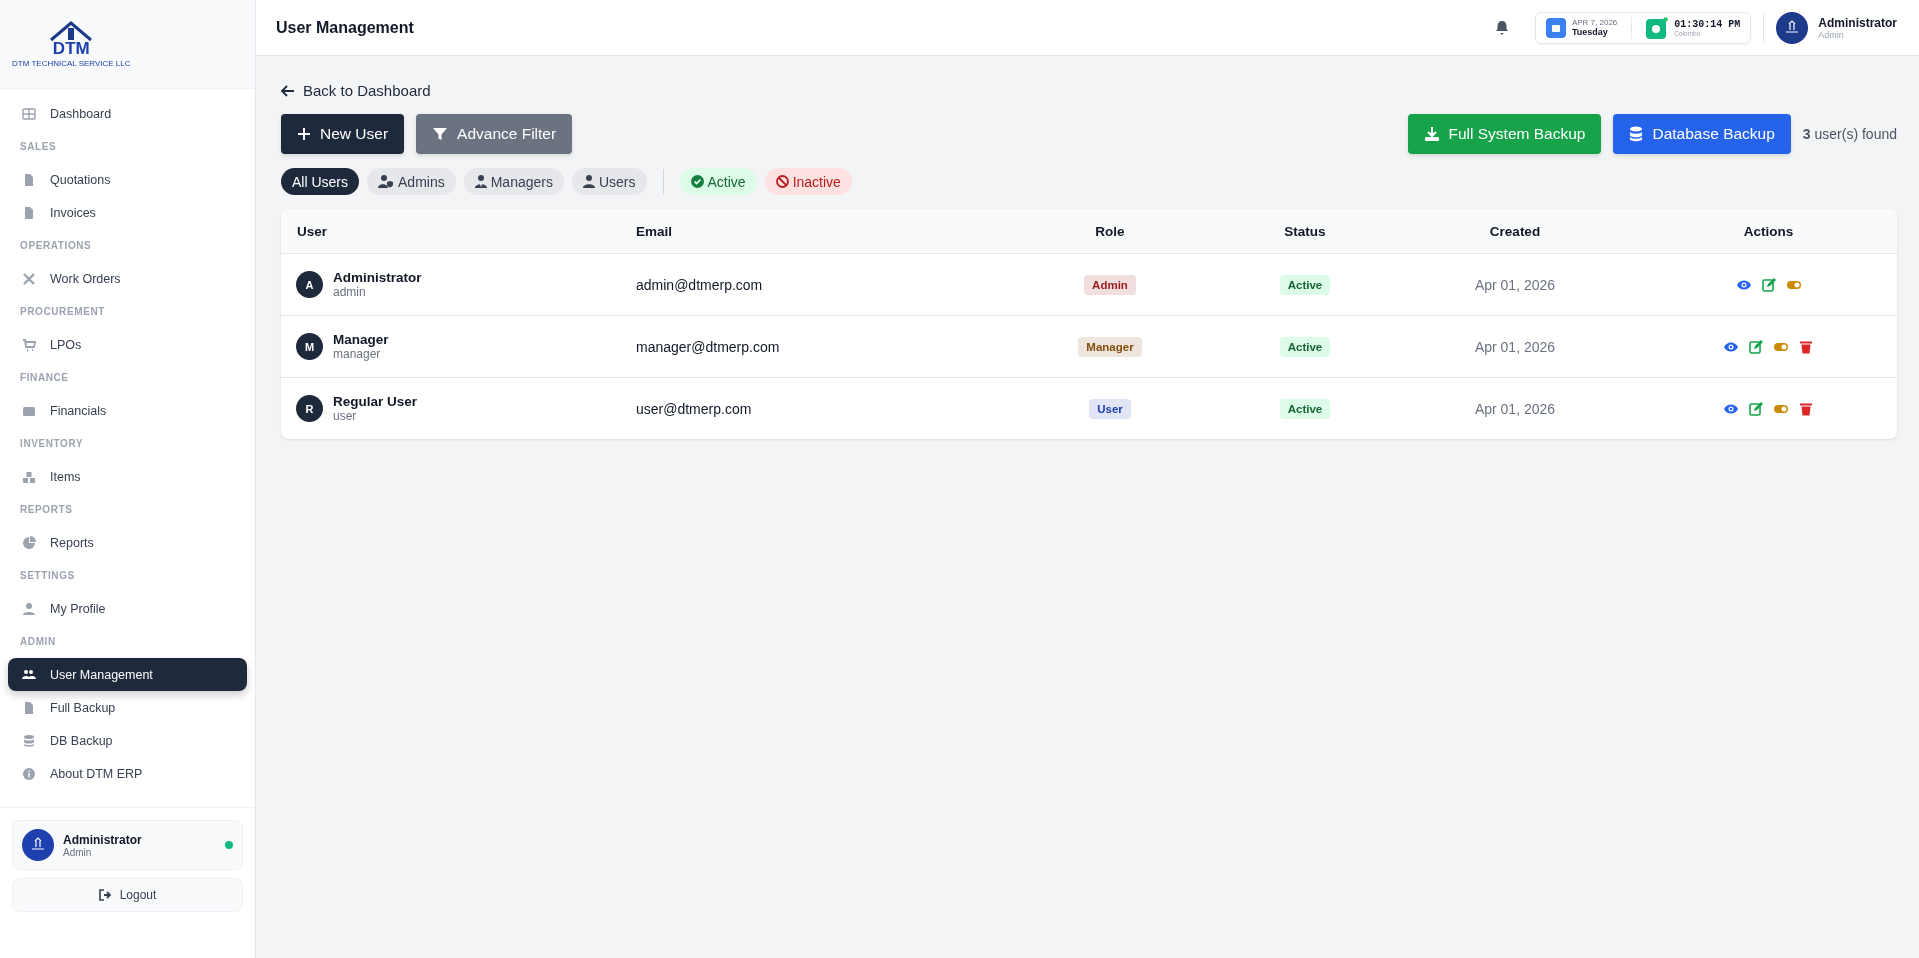 The height and width of the screenshot is (958, 1919). Describe the element at coordinates (127, 608) in the screenshot. I see `sidebar-item: My Profile` at that location.